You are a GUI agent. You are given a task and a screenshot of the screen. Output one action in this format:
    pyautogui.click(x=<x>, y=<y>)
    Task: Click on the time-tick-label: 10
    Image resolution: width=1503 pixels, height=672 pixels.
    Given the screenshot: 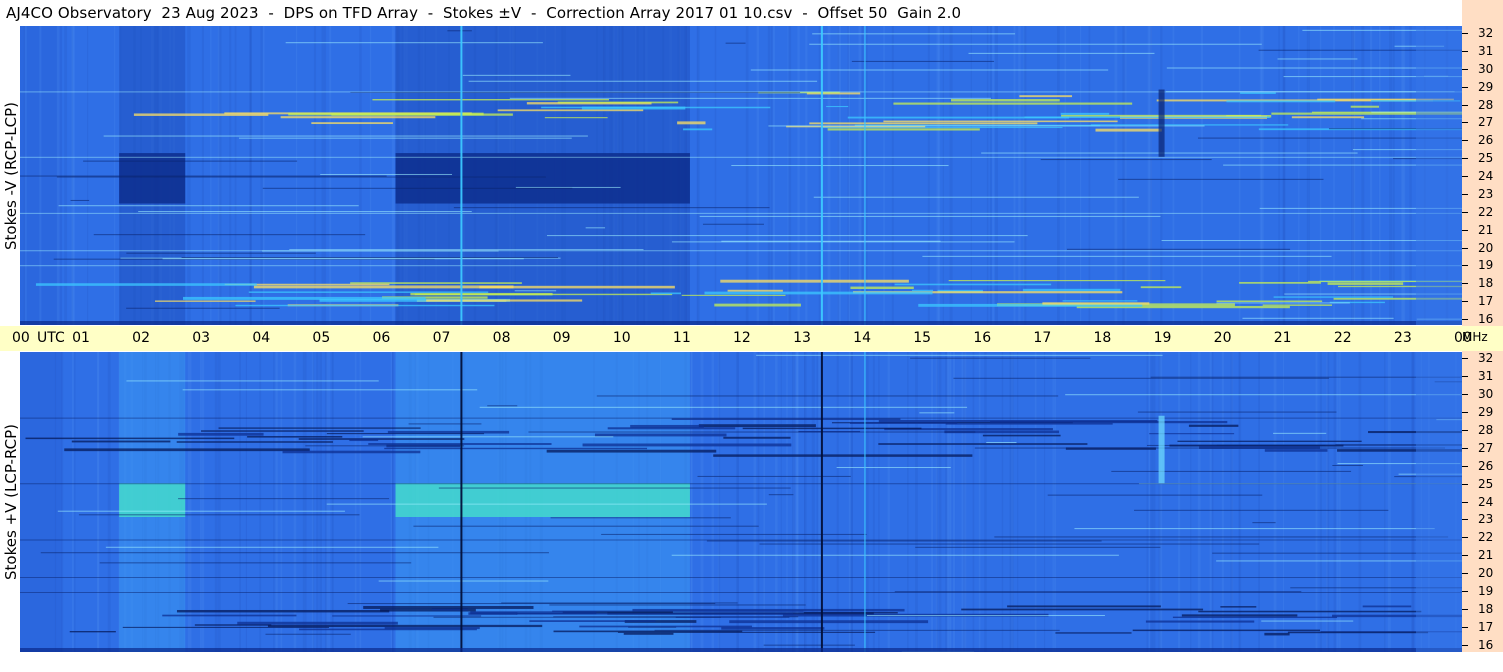 What is the action you would take?
    pyautogui.click(x=621, y=338)
    